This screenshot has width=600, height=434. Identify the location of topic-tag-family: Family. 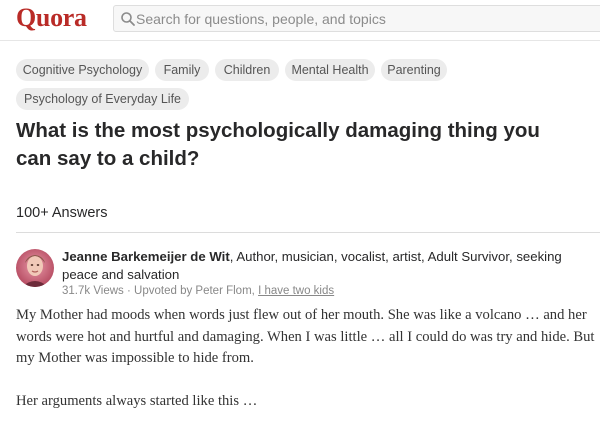
(182, 70).